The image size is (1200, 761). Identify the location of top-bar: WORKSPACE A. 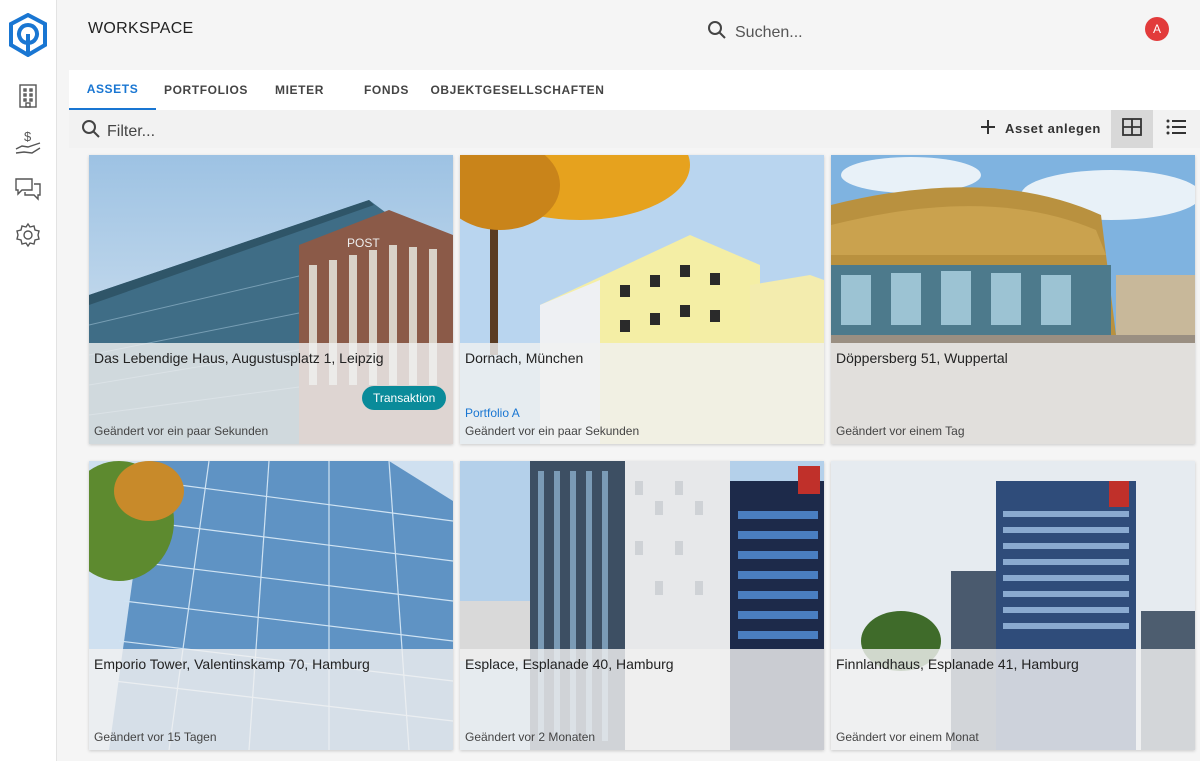
(628, 35).